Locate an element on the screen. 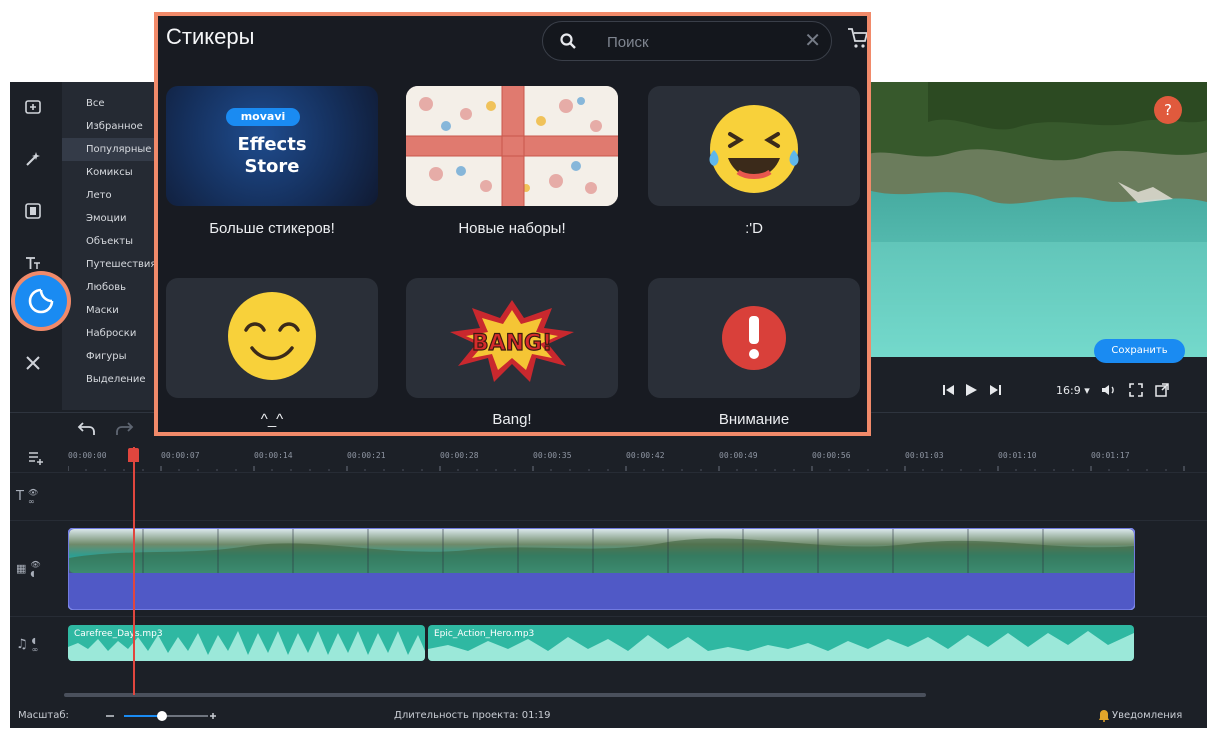 This screenshot has width=1207, height=735. volume-button is located at coordinates (1109, 390).